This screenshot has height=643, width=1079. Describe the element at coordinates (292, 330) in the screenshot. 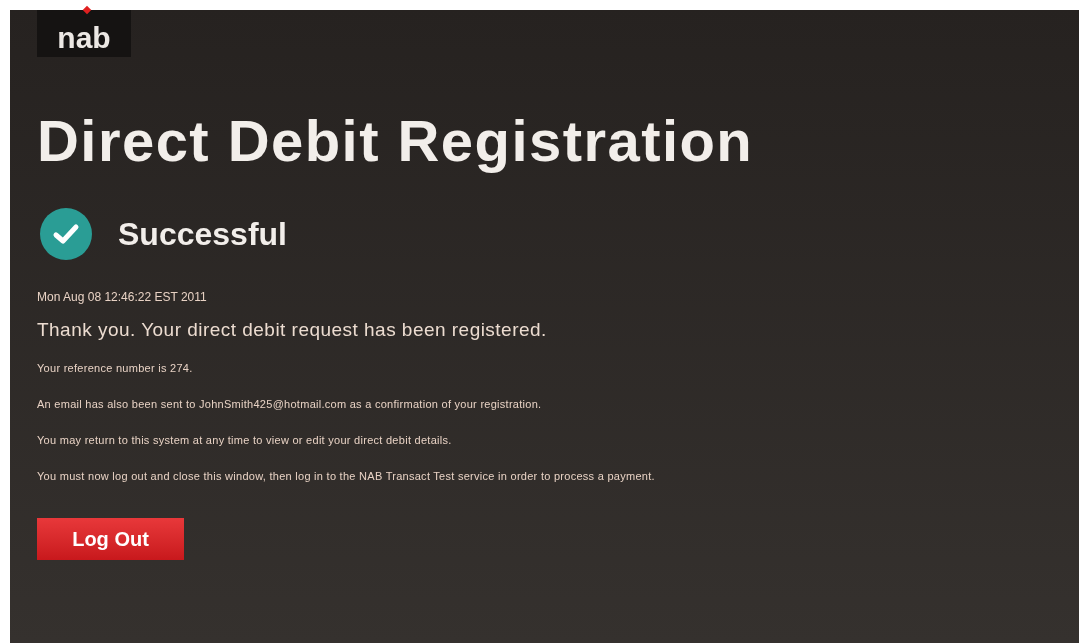

I see `confirmation-message: Thank you. Your direct debit request has been registered.` at that location.